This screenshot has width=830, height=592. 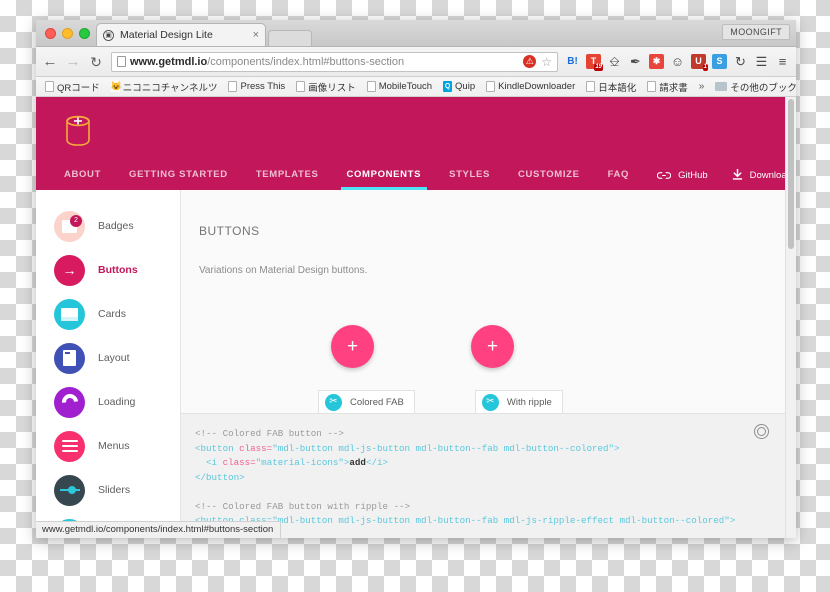 What do you see at coordinates (469, 179) in the screenshot?
I see `nav-item-styles: STYLES` at bounding box center [469, 179].